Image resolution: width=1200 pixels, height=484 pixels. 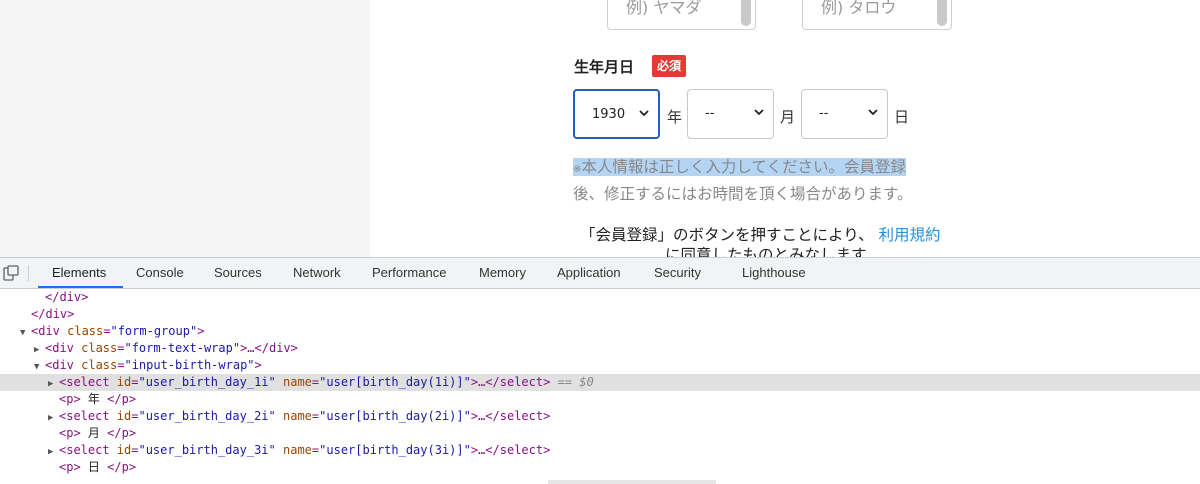 I want to click on birth-date-label: 生年月日, so click(x=604, y=67).